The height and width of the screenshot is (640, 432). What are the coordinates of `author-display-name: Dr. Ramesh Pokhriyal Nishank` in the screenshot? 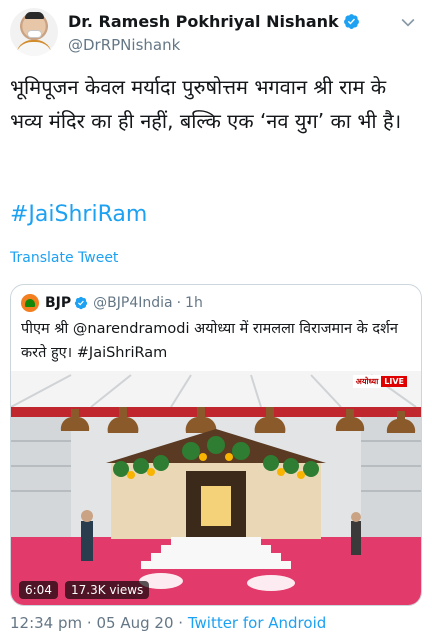 It's located at (203, 21).